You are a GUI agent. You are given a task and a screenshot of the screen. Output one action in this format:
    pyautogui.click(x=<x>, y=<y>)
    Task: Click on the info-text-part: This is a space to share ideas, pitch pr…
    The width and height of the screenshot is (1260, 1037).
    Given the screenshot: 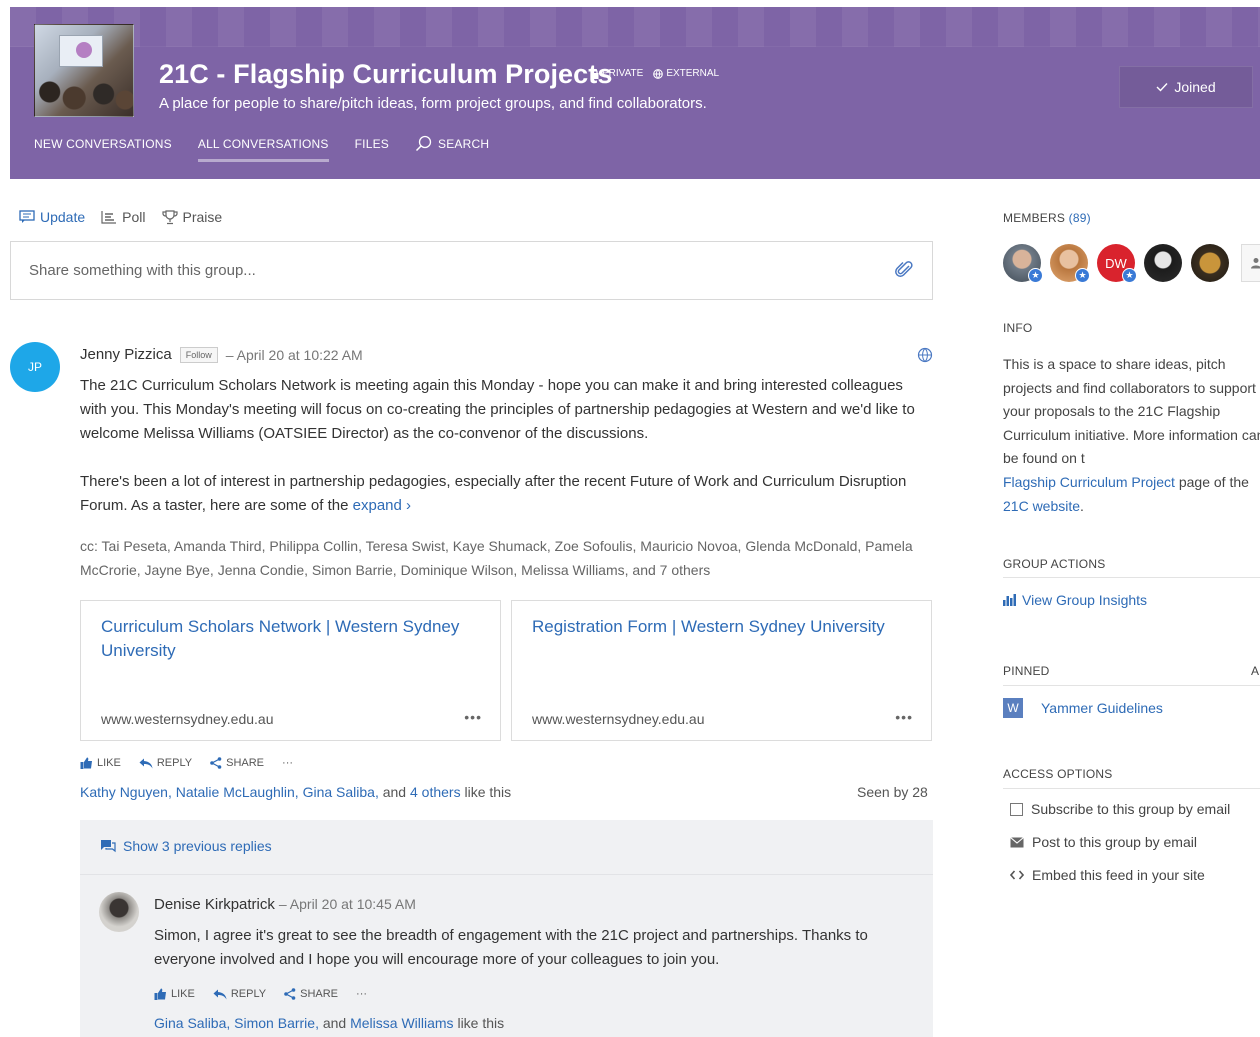 What is the action you would take?
    pyautogui.click(x=1131, y=411)
    